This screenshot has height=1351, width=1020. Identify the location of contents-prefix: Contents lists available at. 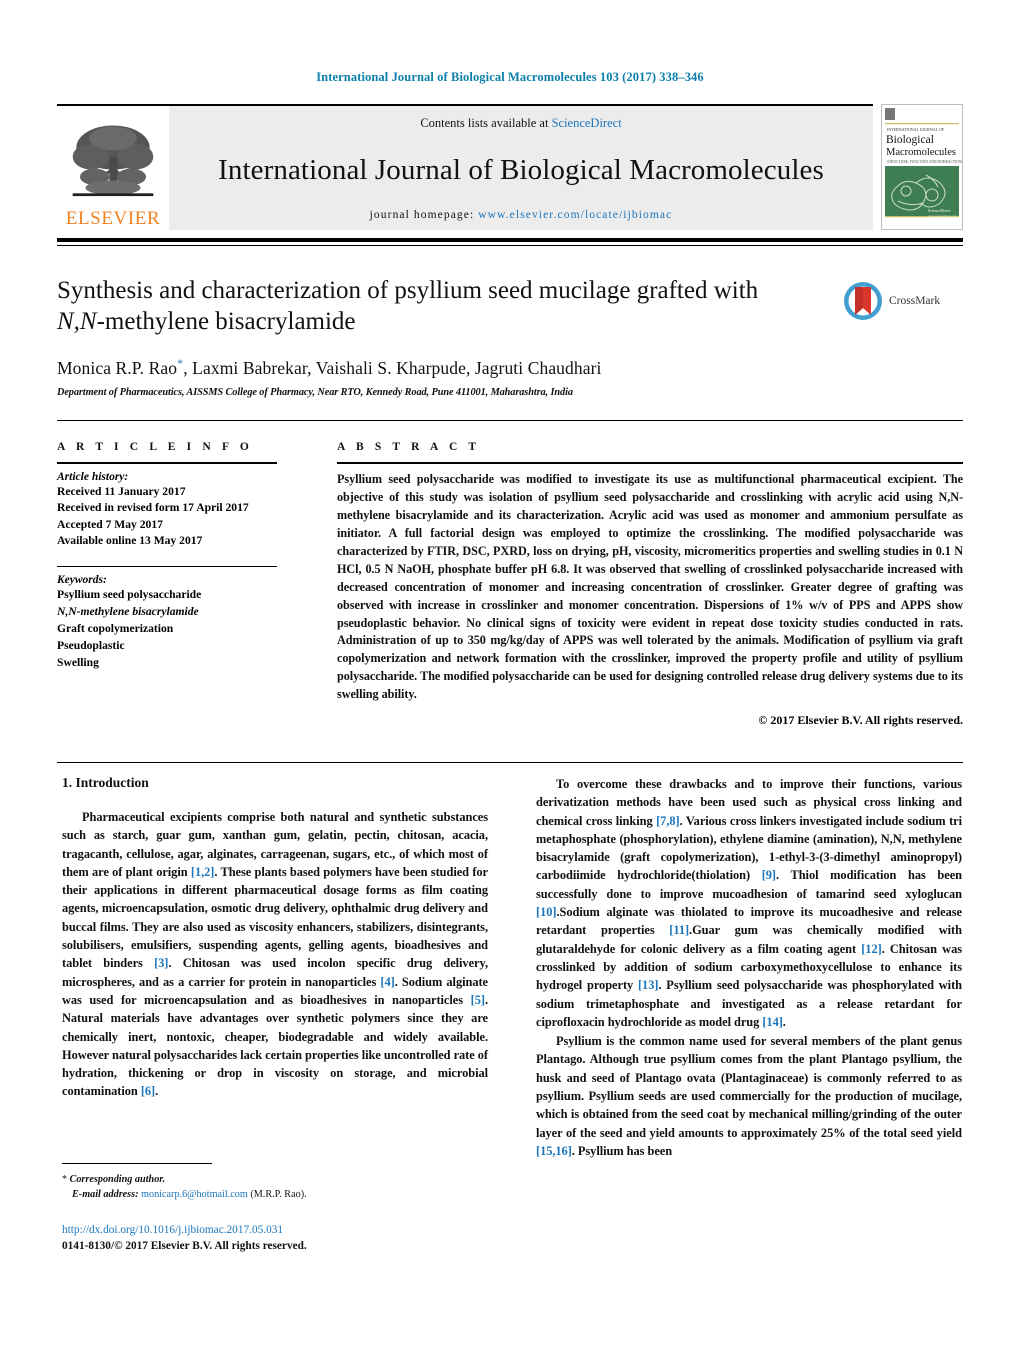
(486, 123).